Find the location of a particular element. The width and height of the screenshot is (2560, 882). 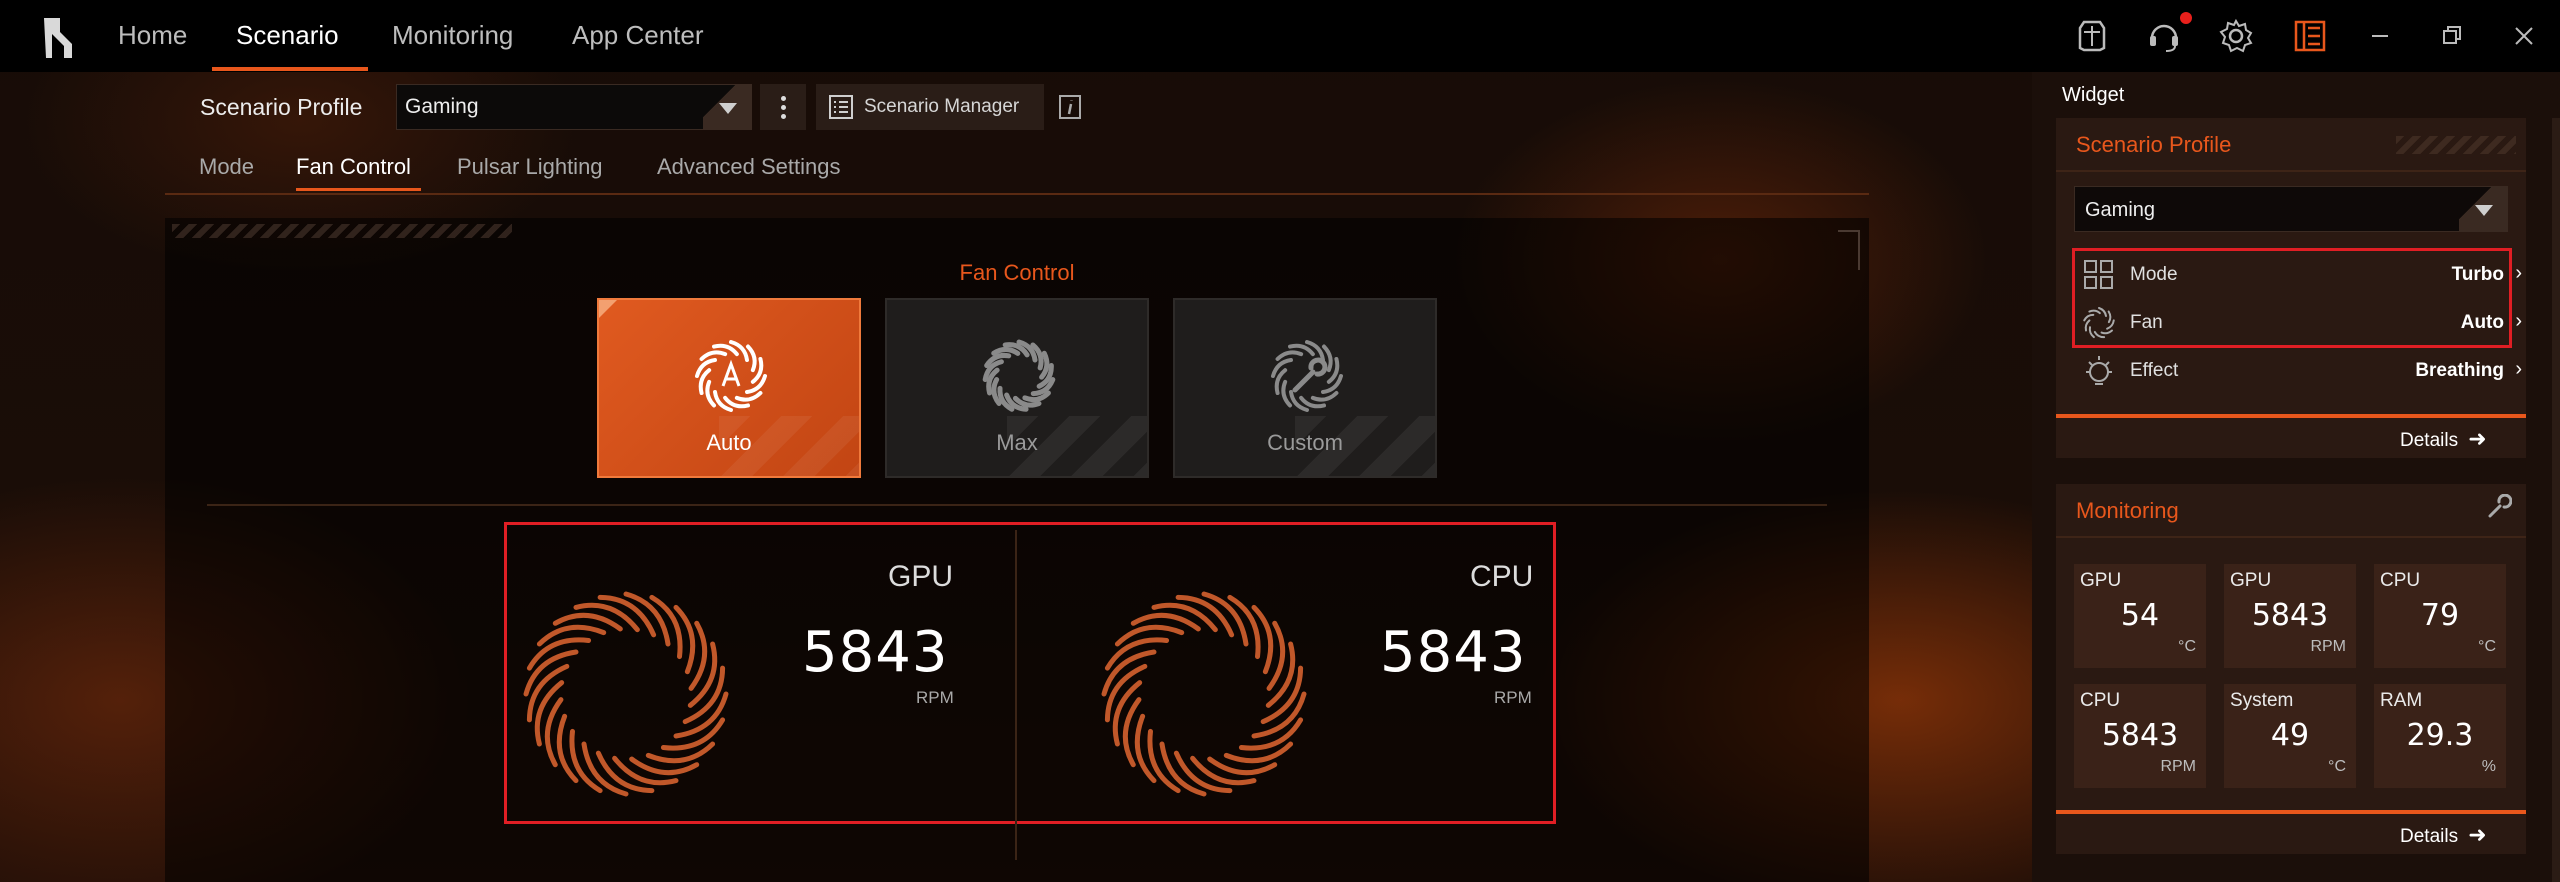

widget-row-effect-value: Breathing is located at coordinates (2459, 370).